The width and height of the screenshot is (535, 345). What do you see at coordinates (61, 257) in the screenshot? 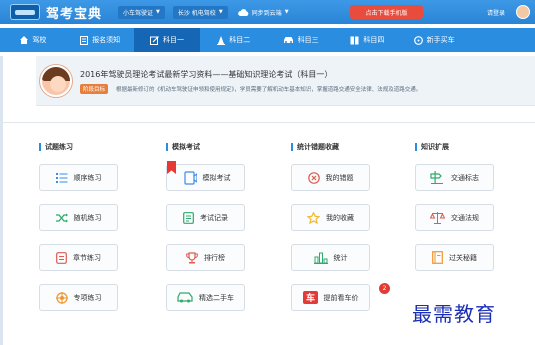
I see `chapter-icon` at bounding box center [61, 257].